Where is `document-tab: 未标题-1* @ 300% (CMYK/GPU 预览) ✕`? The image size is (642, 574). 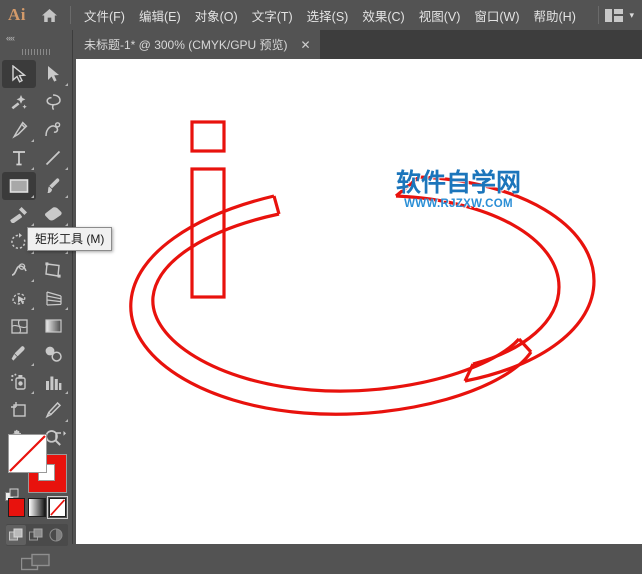 document-tab: 未标题-1* @ 300% (CMYK/GPU 预览) ✕ is located at coordinates (196, 44).